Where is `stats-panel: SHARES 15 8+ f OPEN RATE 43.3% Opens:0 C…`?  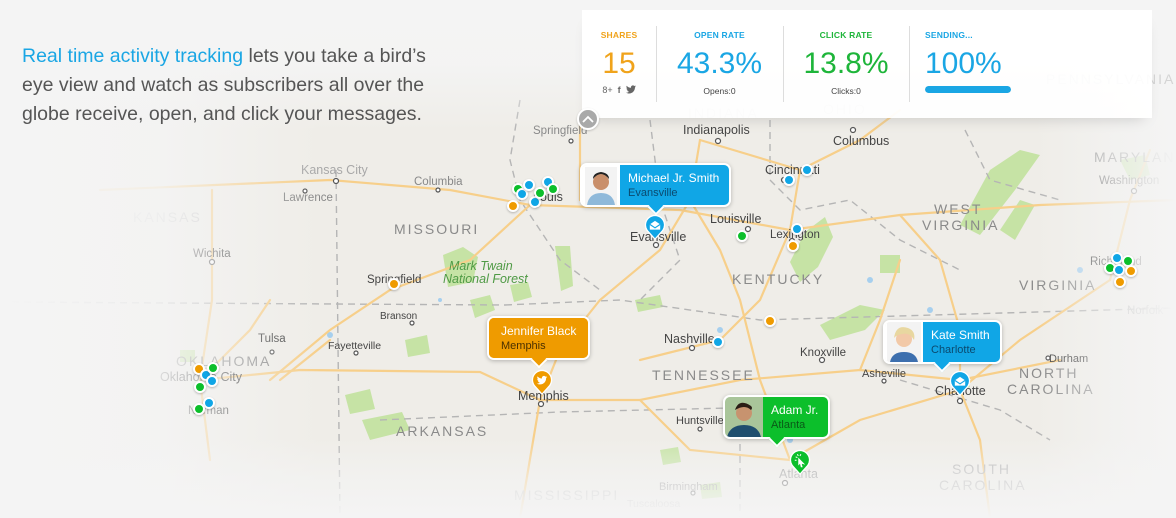 stats-panel: SHARES 15 8+ f OPEN RATE 43.3% Opens:0 C… is located at coordinates (867, 64).